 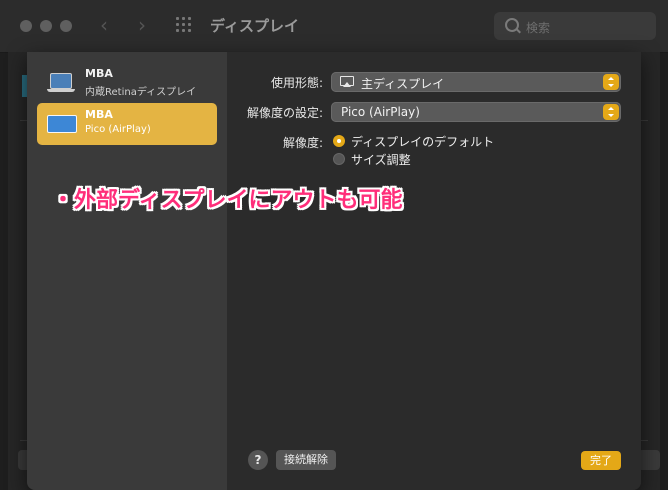 I want to click on resolution-setting-value: Pico (AirPlay), so click(x=380, y=112).